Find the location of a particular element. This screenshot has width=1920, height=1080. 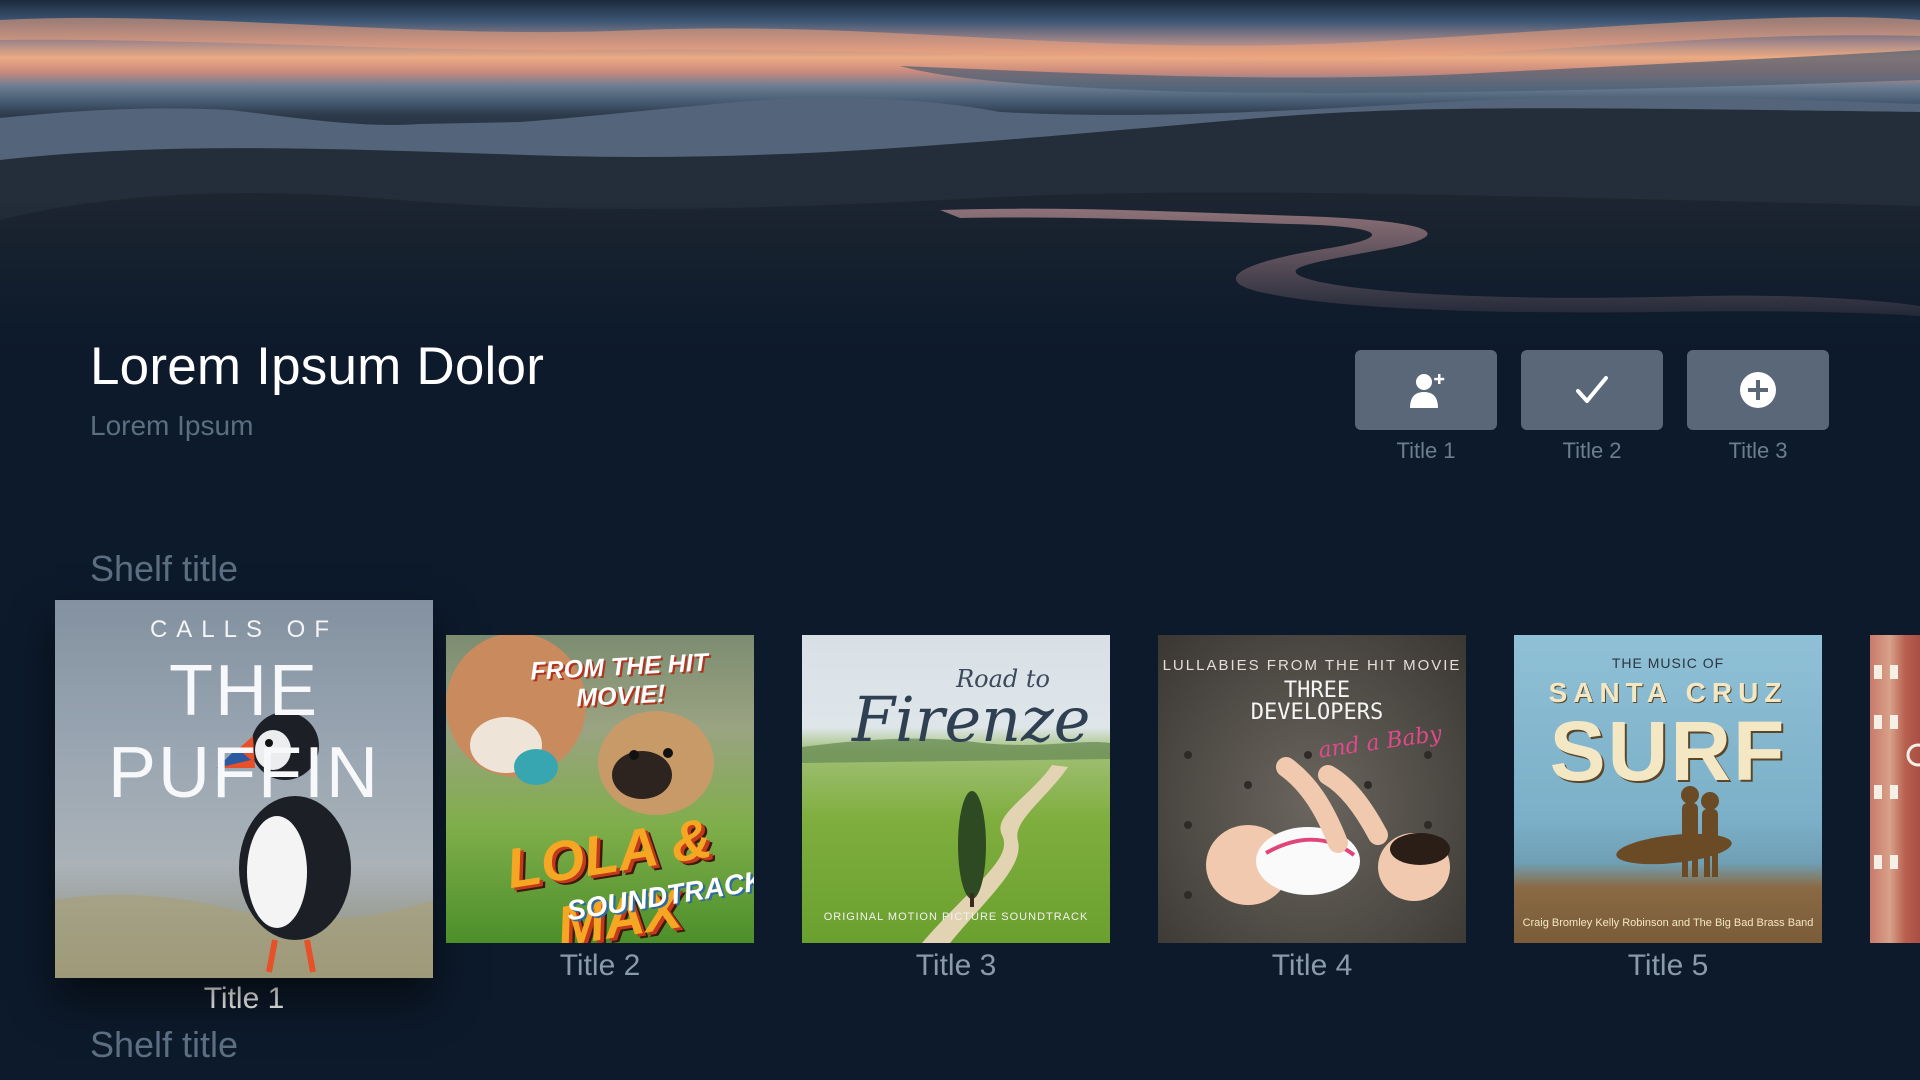

shelf-item-1: CALLS OF THE PUFFIN Title 1 is located at coordinates (244, 808).